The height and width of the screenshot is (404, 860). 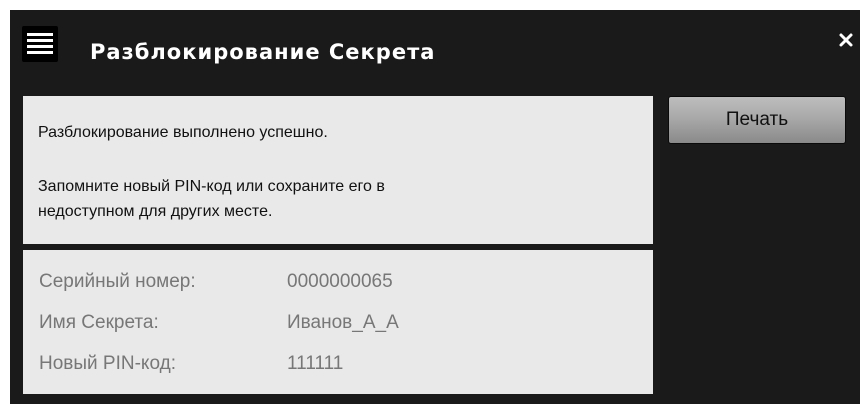 What do you see at coordinates (315, 363) in the screenshot?
I see `new-pin-value: 111111` at bounding box center [315, 363].